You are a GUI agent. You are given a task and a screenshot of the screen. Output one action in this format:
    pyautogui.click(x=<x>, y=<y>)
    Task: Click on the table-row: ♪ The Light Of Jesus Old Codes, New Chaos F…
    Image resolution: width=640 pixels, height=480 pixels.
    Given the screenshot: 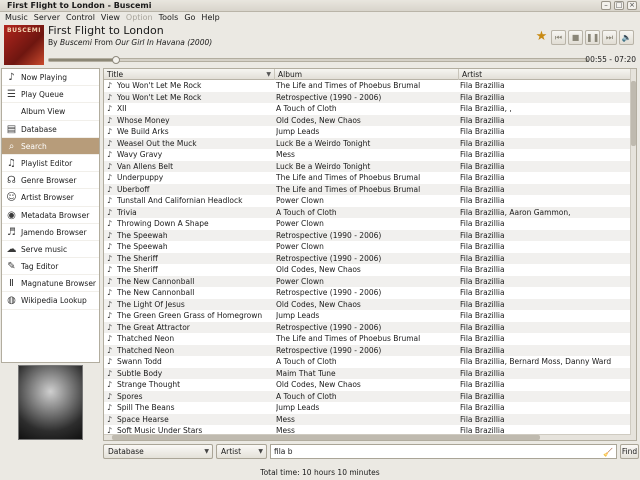 What is the action you would take?
    pyautogui.click(x=367, y=304)
    